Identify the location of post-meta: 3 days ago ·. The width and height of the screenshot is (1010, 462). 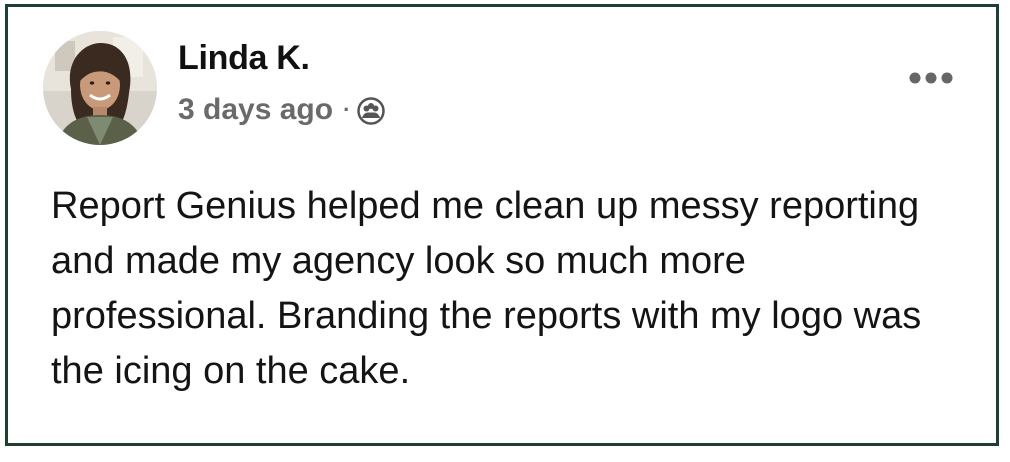
(282, 110).